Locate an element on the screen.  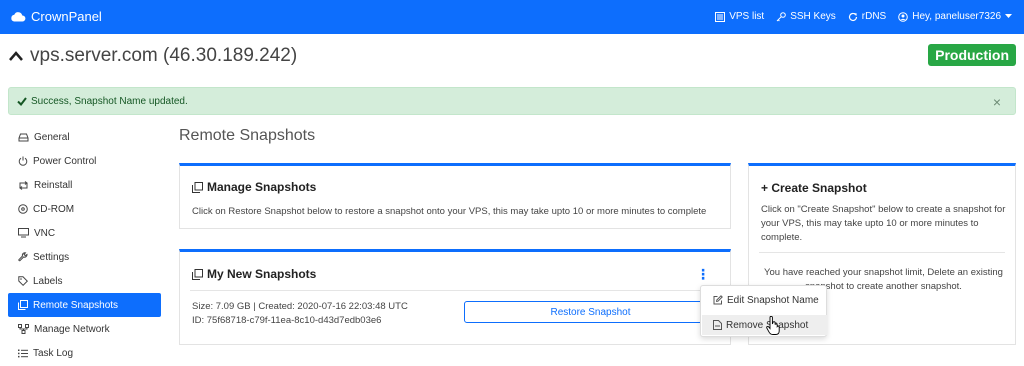
sidebar-item-manage-network: Manage Network is located at coordinates (84, 329).